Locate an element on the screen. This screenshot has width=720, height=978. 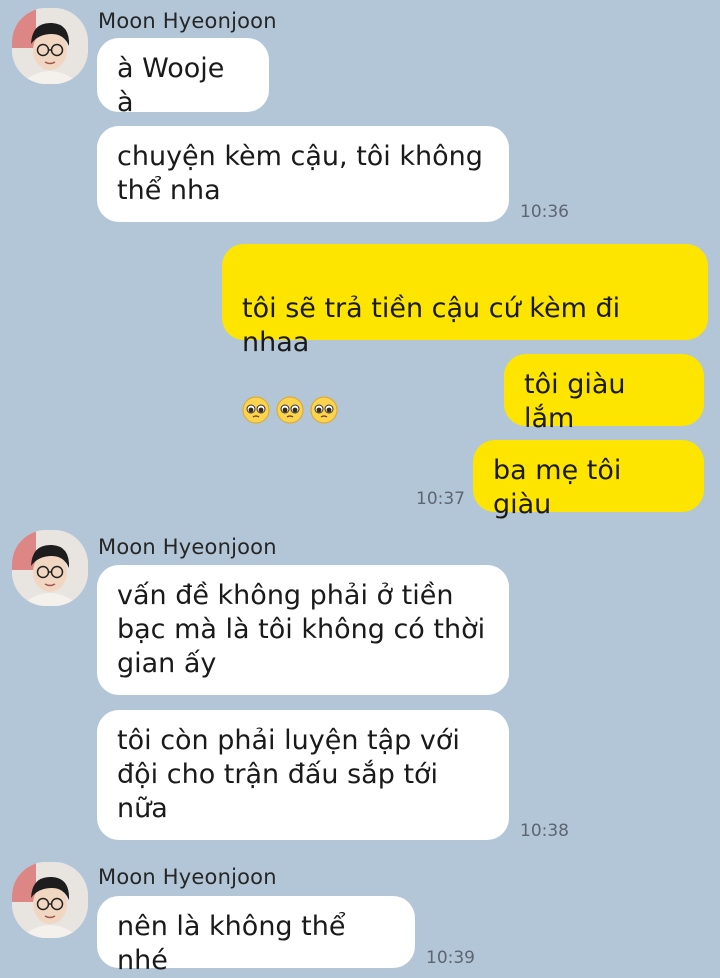
message-timestamp: 10:37 is located at coordinates (440, 499).